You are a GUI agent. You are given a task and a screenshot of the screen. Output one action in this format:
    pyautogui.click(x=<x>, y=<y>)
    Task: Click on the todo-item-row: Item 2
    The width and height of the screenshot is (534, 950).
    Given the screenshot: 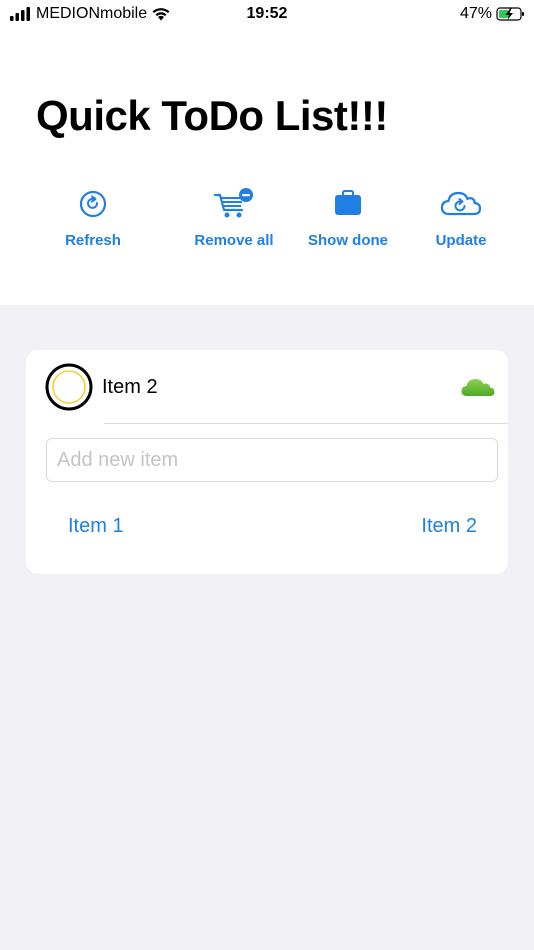 What is the action you would take?
    pyautogui.click(x=267, y=387)
    